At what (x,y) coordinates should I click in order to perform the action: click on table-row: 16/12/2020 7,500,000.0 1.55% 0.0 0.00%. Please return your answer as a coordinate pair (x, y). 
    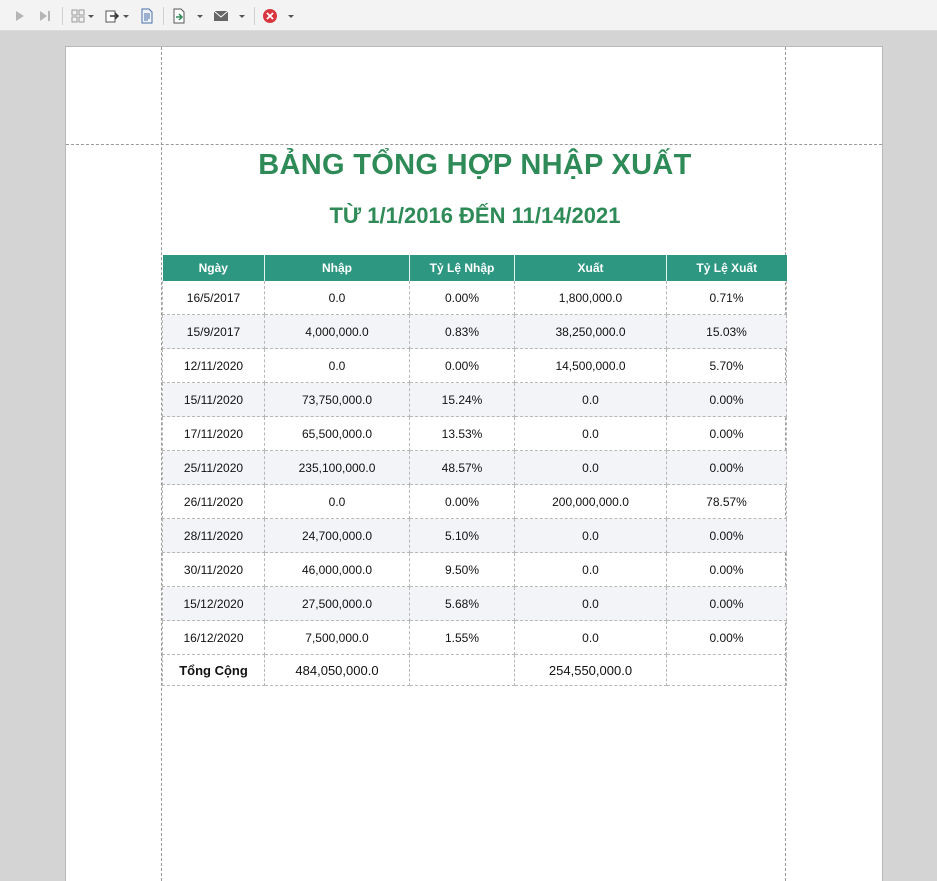
    Looking at the image, I should click on (474, 637).